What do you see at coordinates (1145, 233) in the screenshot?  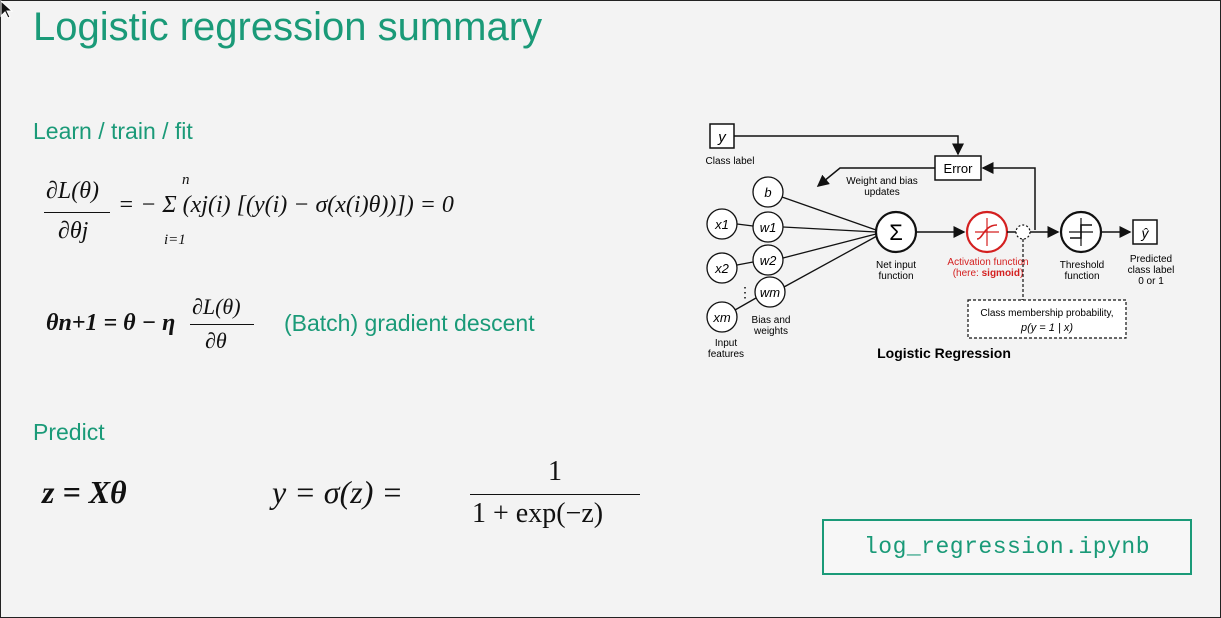 I see `y-hat-symbol: ŷ` at bounding box center [1145, 233].